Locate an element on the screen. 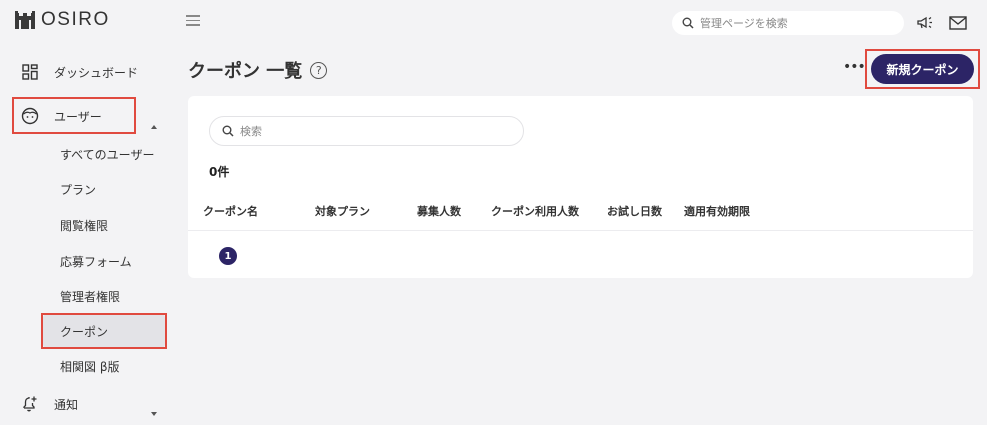 The width and height of the screenshot is (987, 425). sidebar-item-all-users: すべてのユーザー is located at coordinates (107, 154).